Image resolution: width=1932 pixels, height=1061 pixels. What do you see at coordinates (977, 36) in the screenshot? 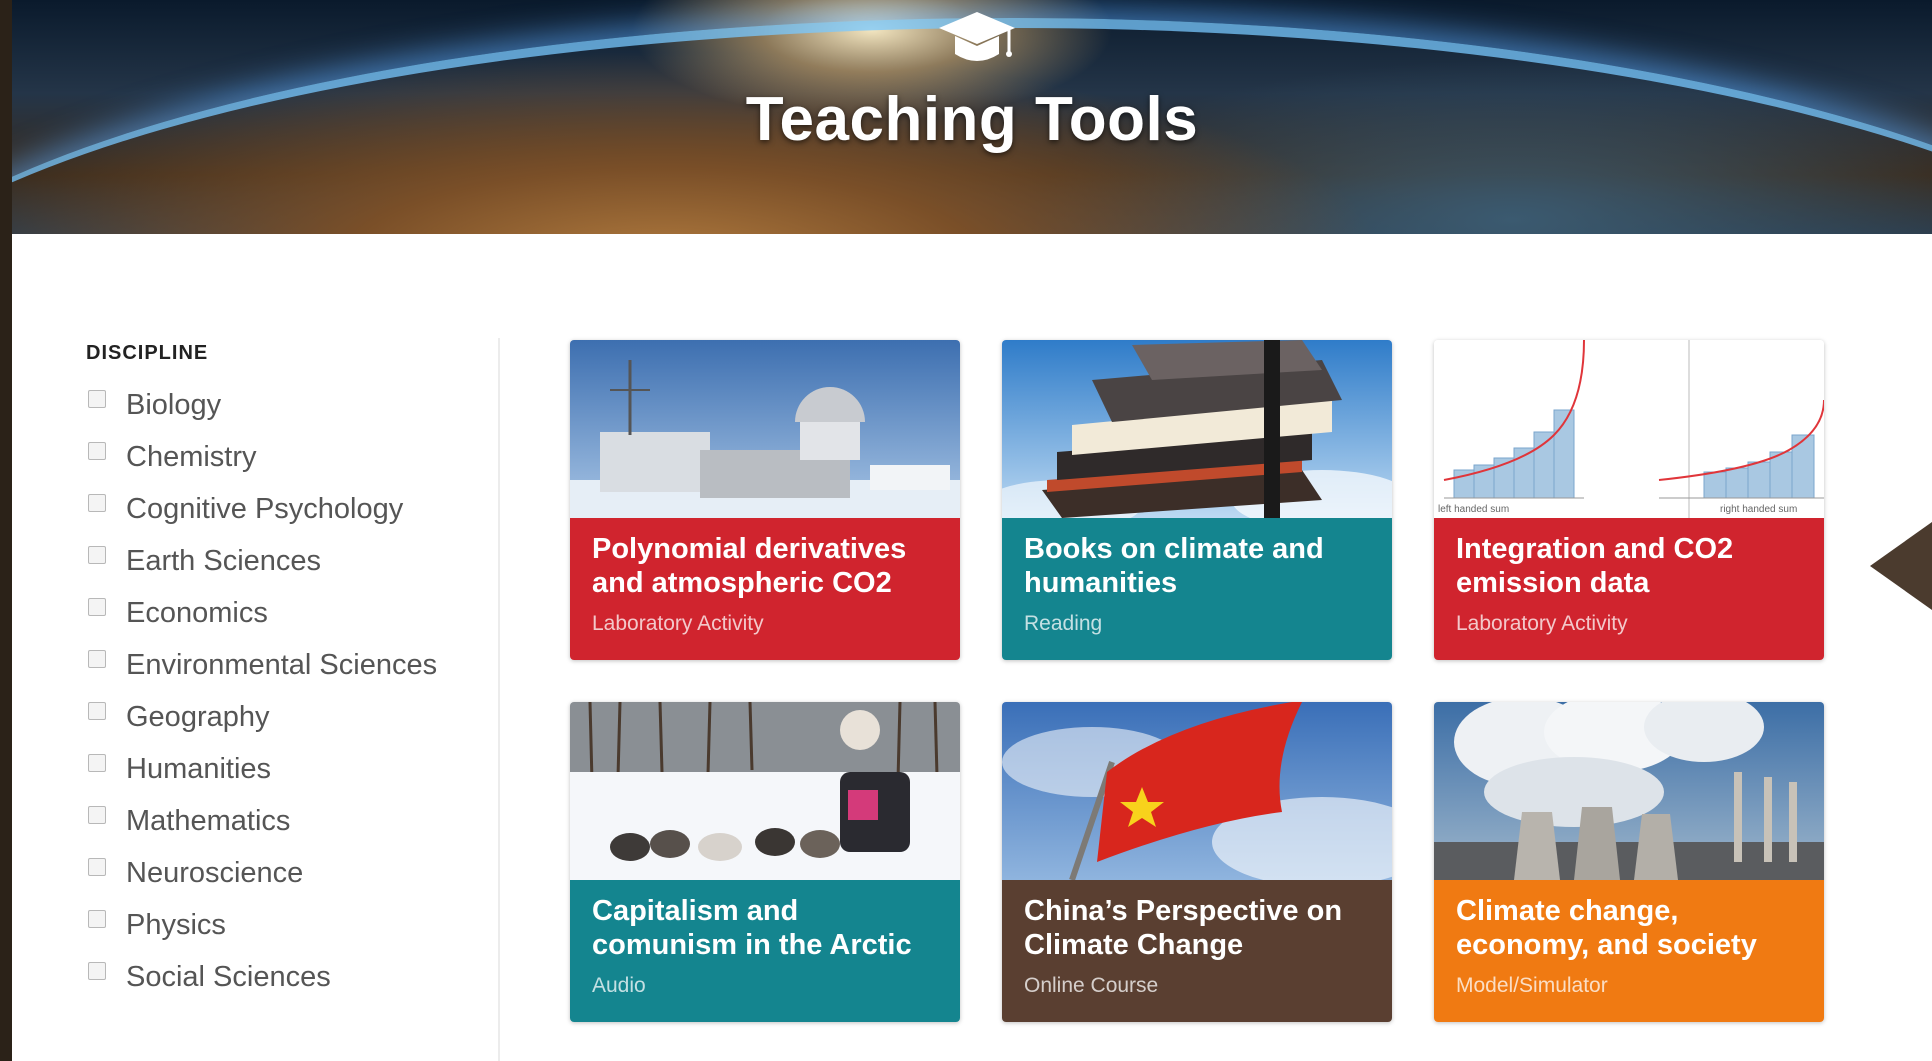
I see `graduation-cap-icon` at bounding box center [977, 36].